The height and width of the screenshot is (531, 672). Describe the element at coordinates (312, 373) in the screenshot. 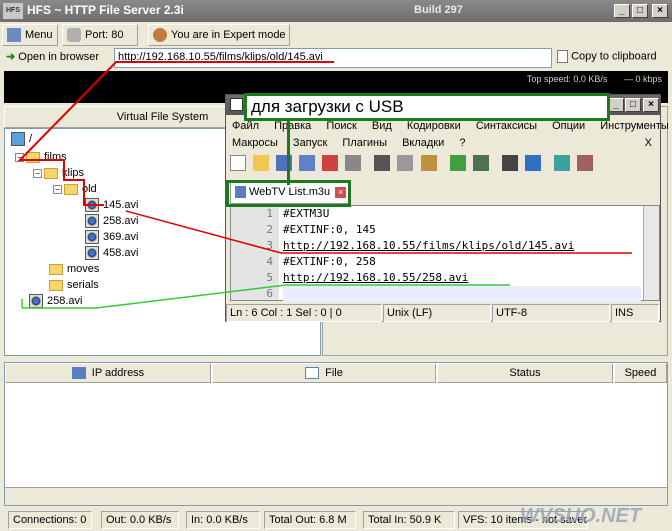

I see `file-icon` at that location.